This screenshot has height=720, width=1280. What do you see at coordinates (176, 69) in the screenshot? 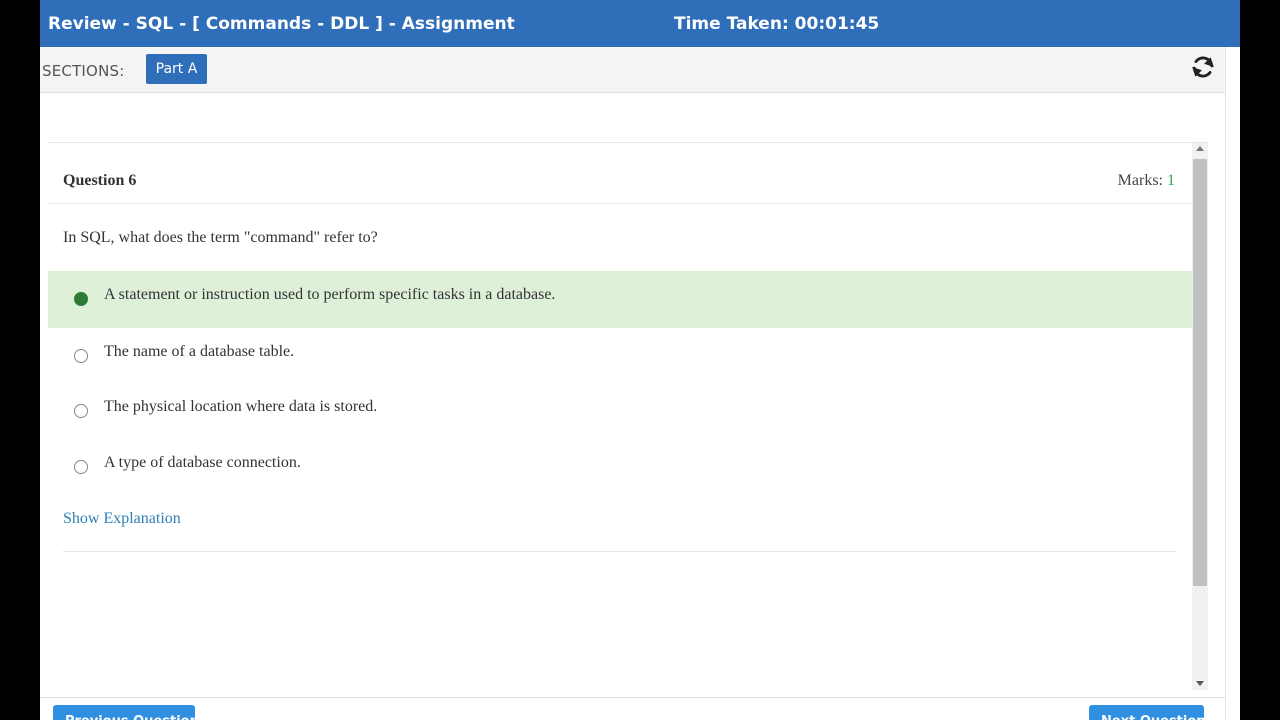
I see `section-part-a-button: Part A` at bounding box center [176, 69].